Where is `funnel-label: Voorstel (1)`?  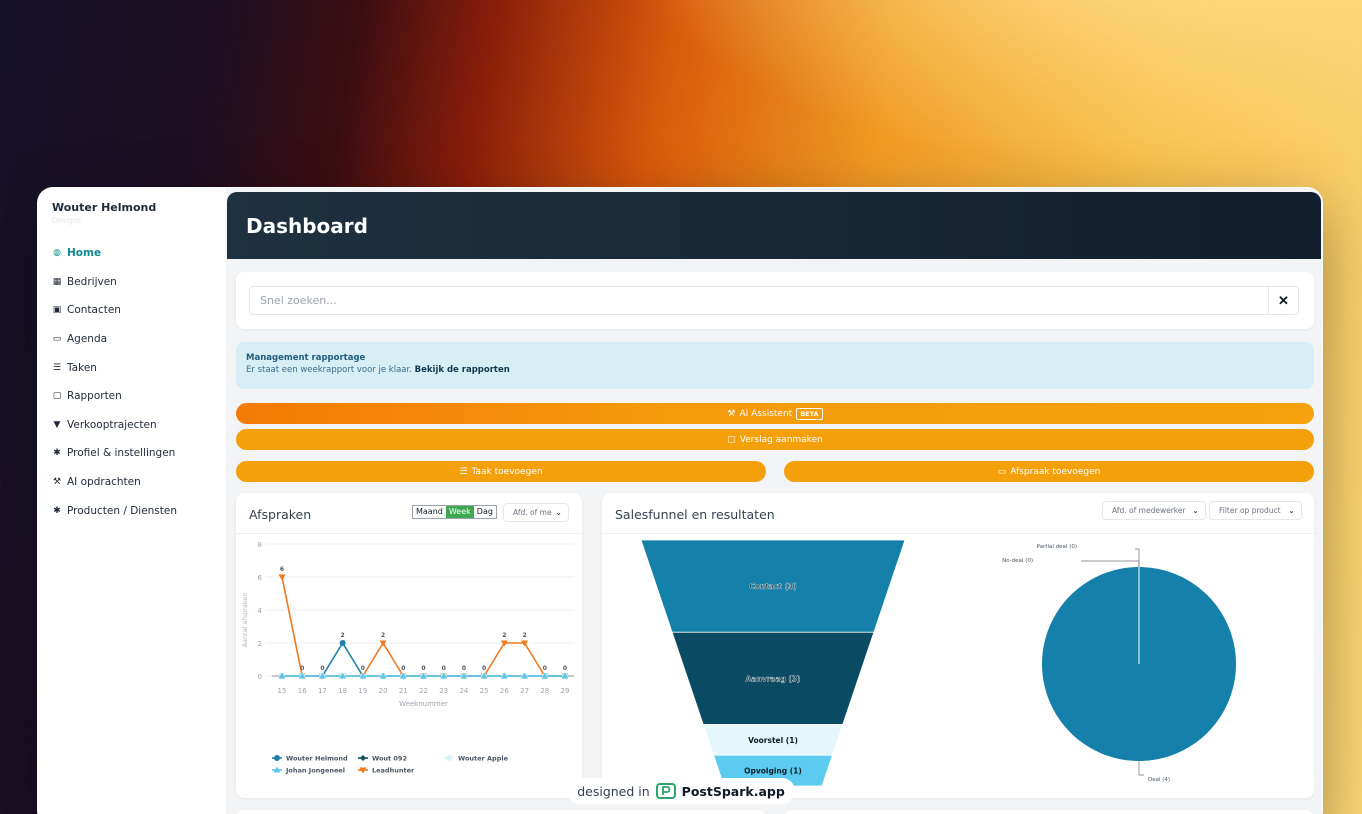 funnel-label: Voorstel (1) is located at coordinates (773, 740).